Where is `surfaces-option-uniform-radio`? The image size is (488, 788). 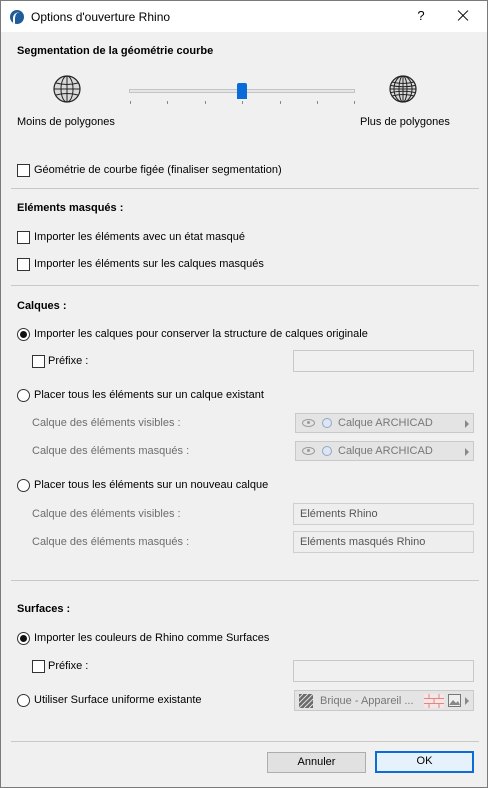 surfaces-option-uniform-radio is located at coordinates (23, 700).